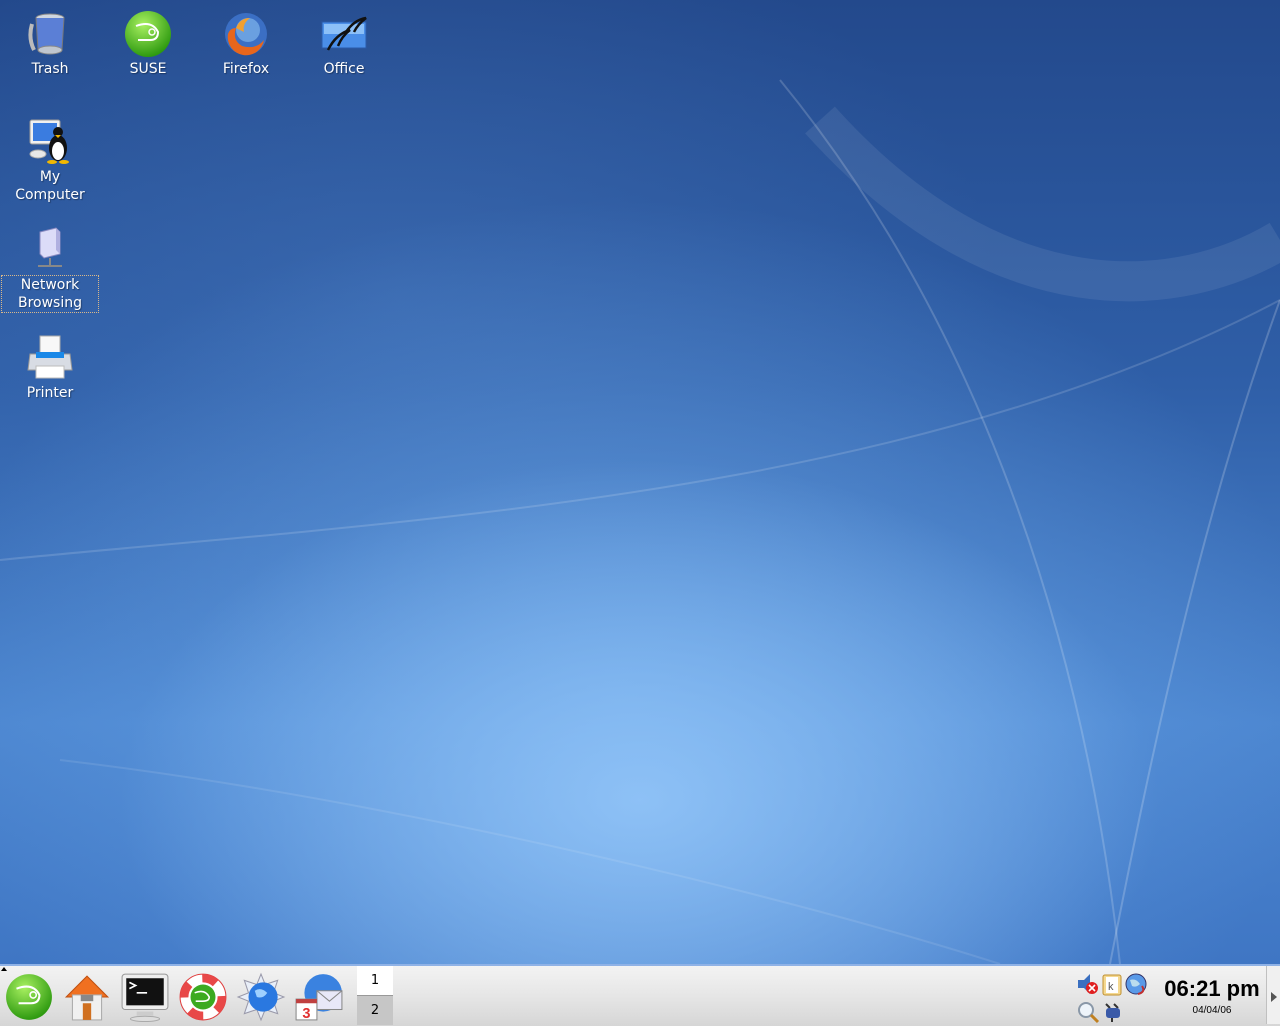 This screenshot has width=1280, height=1026. I want to click on desktop-icon-label: Network Browsing, so click(50, 294).